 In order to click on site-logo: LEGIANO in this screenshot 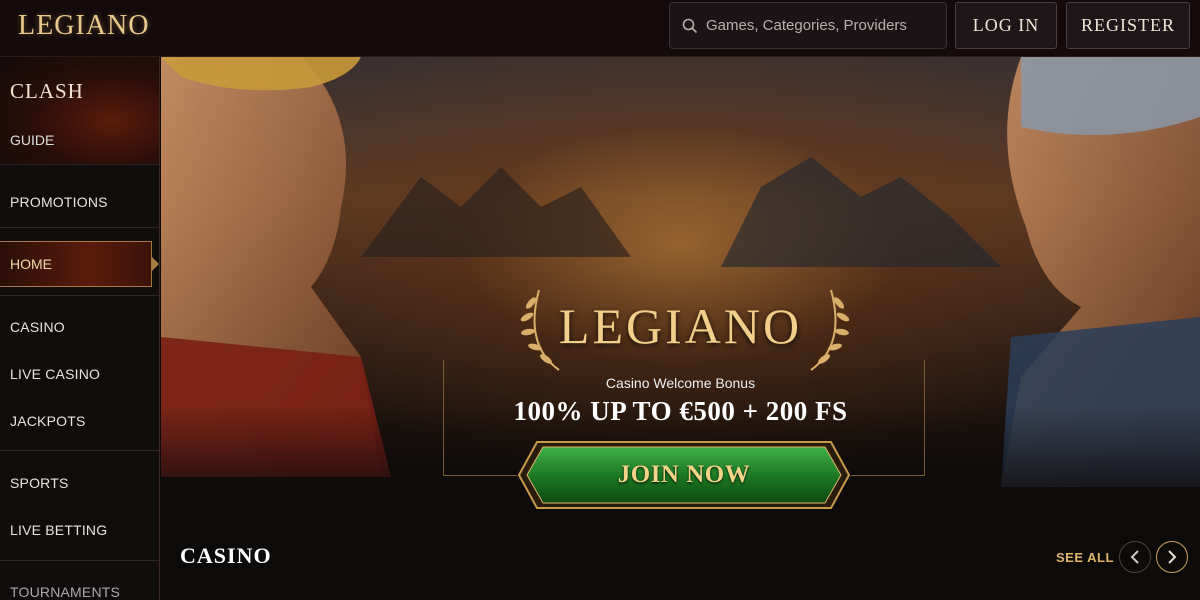, I will do `click(83, 26)`.